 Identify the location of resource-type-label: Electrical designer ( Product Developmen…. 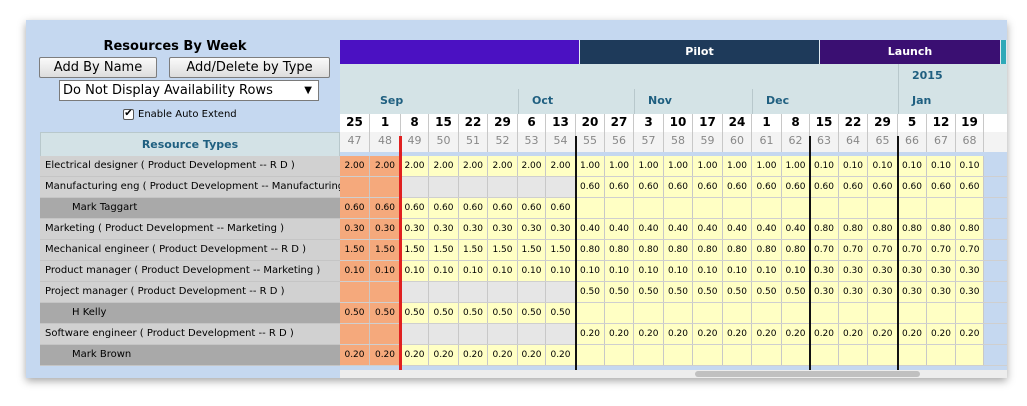
(190, 166).